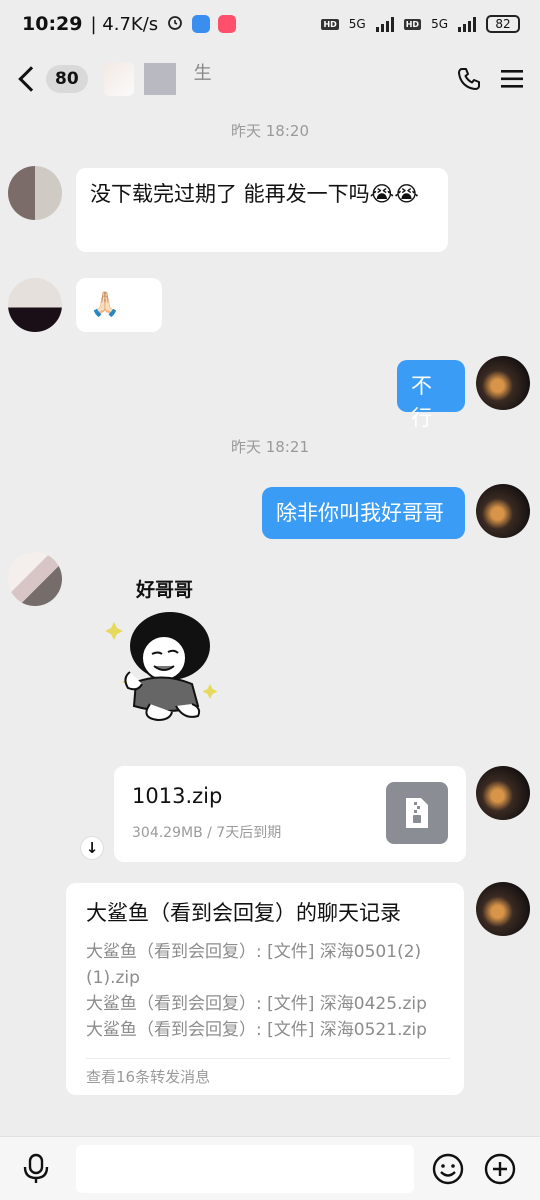 This screenshot has height=1200, width=540. Describe the element at coordinates (177, 796) in the screenshot. I see `file-name: 1013.zip` at that location.